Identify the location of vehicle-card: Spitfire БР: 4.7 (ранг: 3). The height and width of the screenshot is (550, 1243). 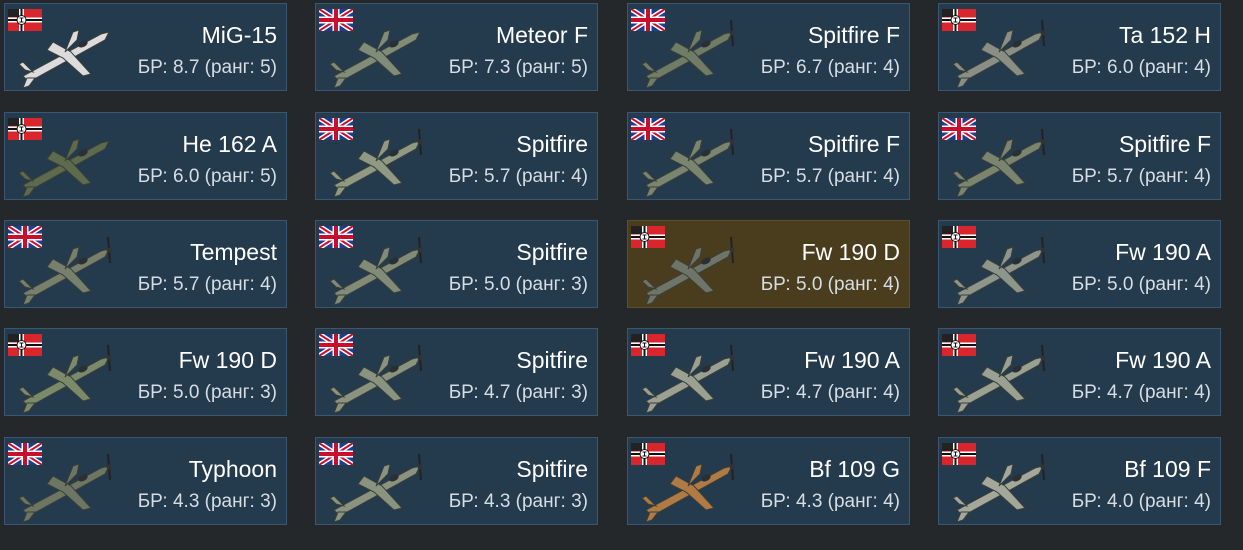
(456, 372).